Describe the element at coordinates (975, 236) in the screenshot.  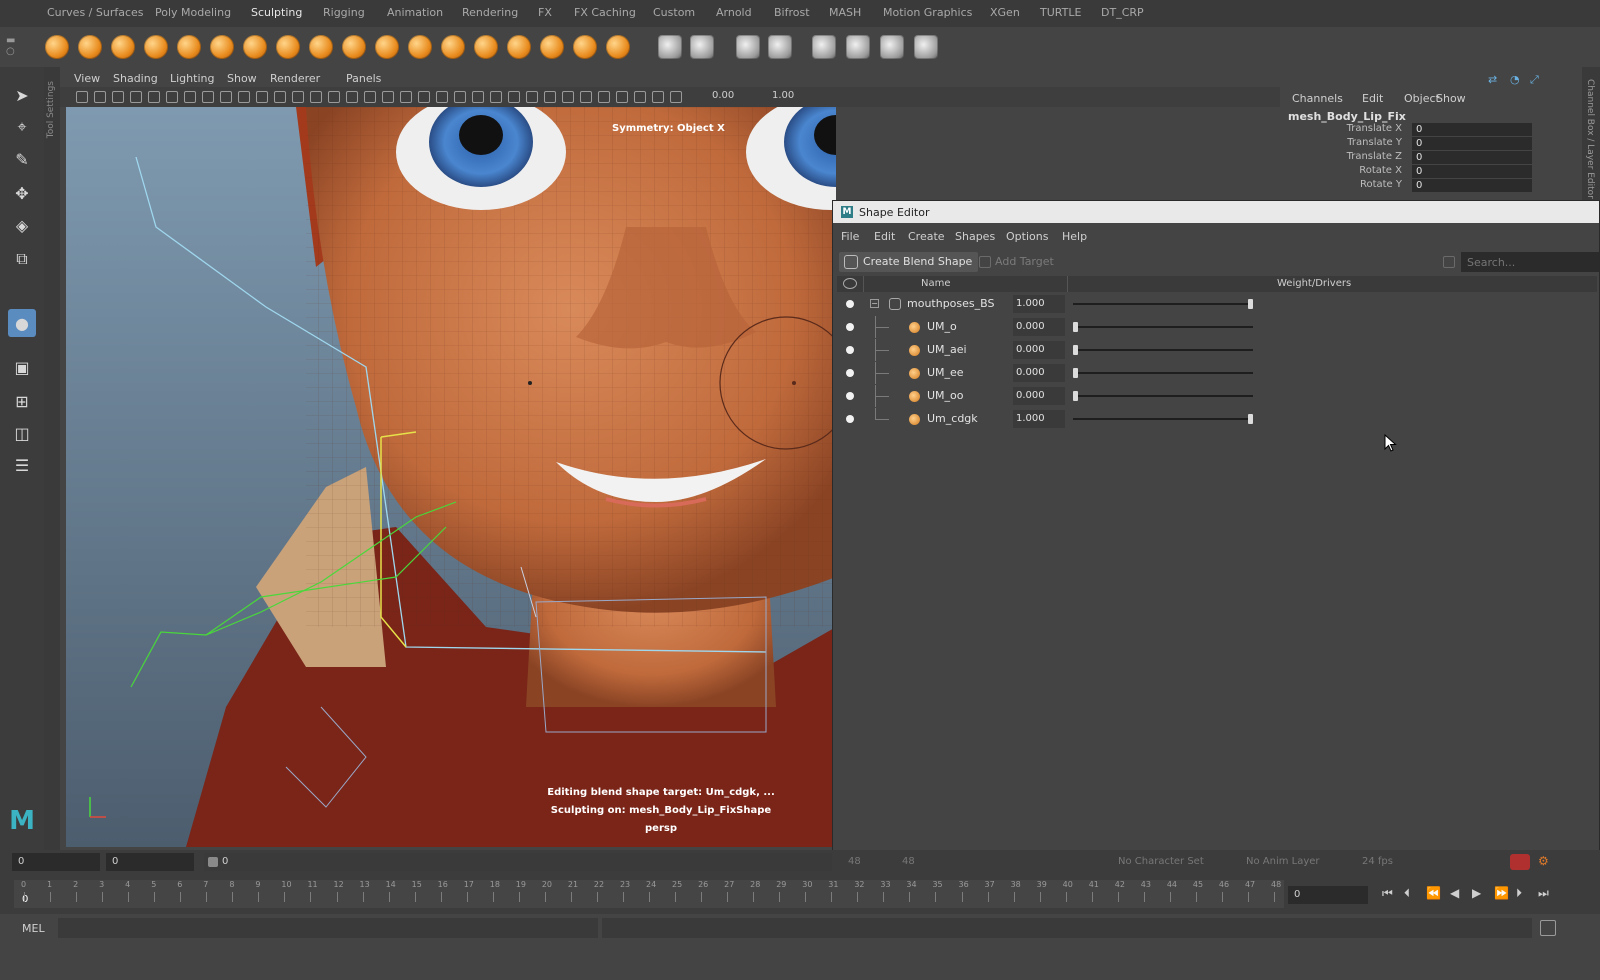
I see `shape-editor-menu-shapes: Shapes` at that location.